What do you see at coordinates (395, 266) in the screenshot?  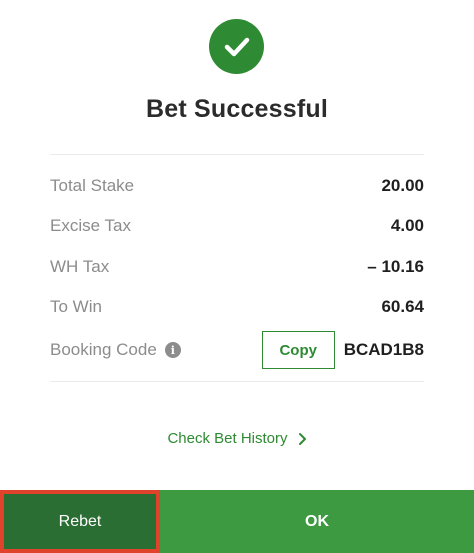 I see `wh-tax-value: – 10.16` at bounding box center [395, 266].